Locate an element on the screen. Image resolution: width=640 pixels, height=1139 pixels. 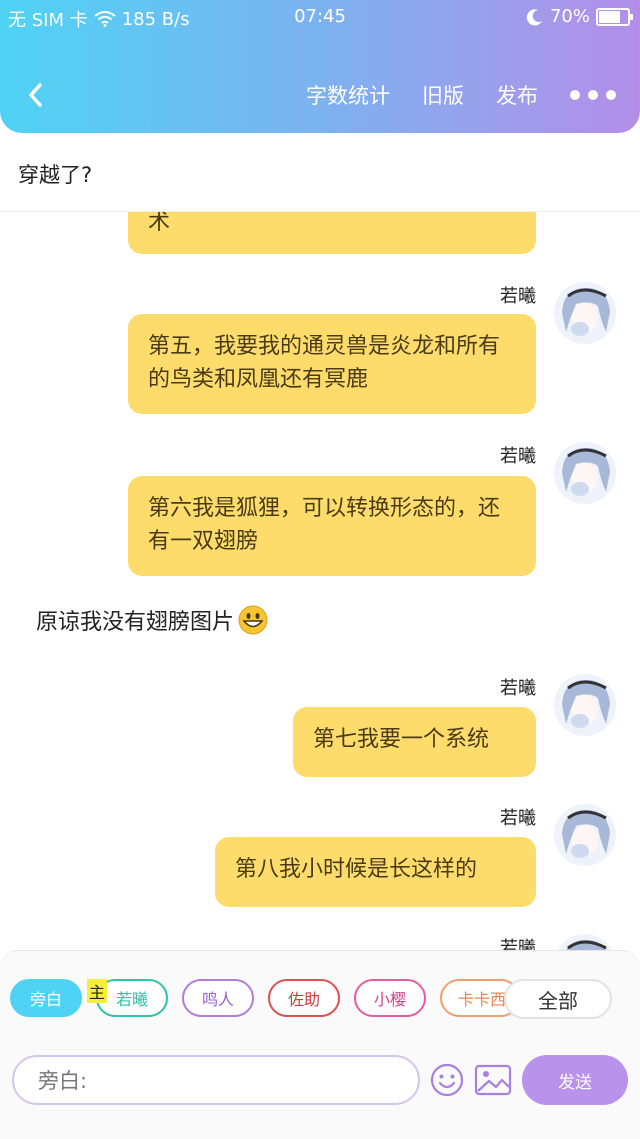
image-icon is located at coordinates (493, 1080).